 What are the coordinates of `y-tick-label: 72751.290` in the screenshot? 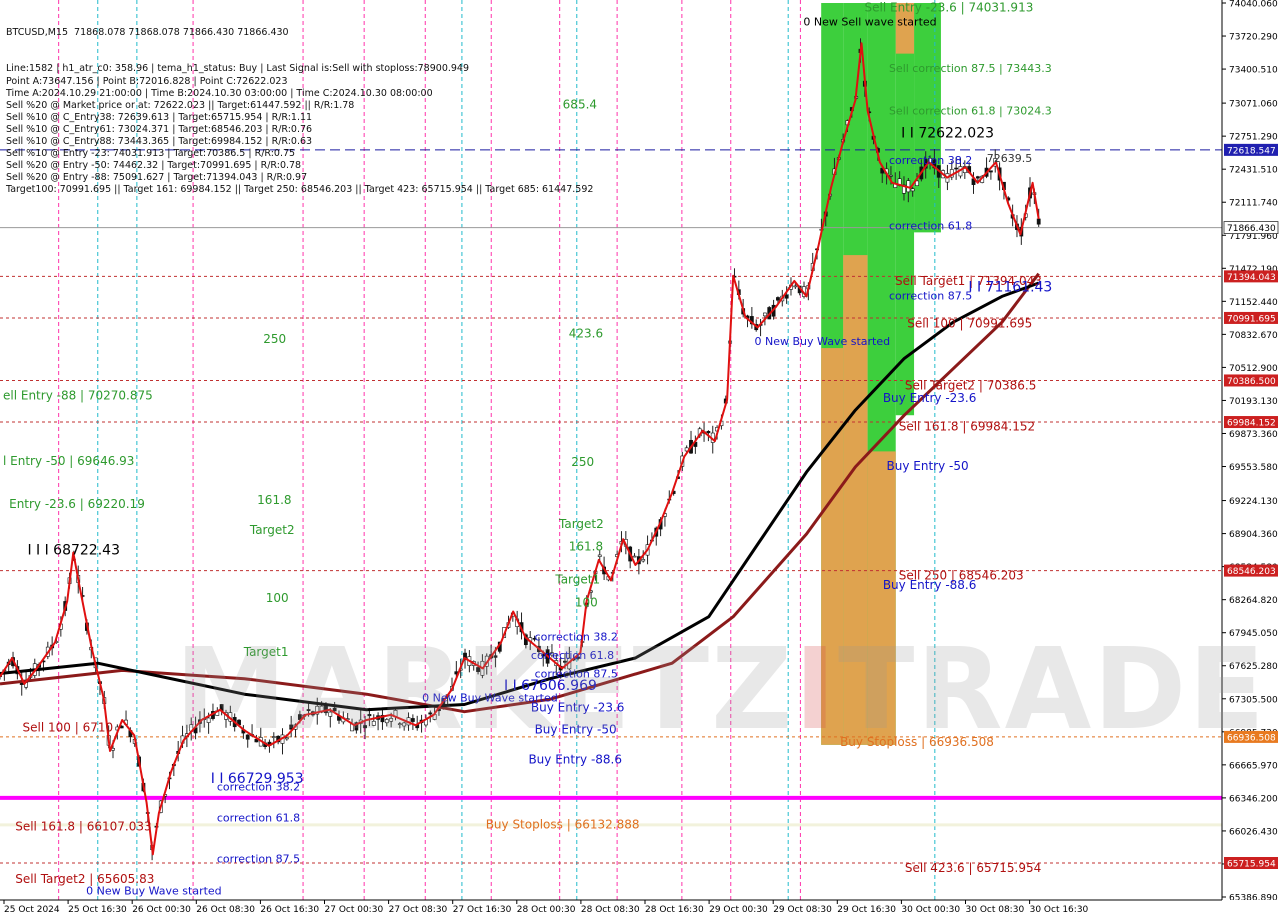 It's located at (1253, 138).